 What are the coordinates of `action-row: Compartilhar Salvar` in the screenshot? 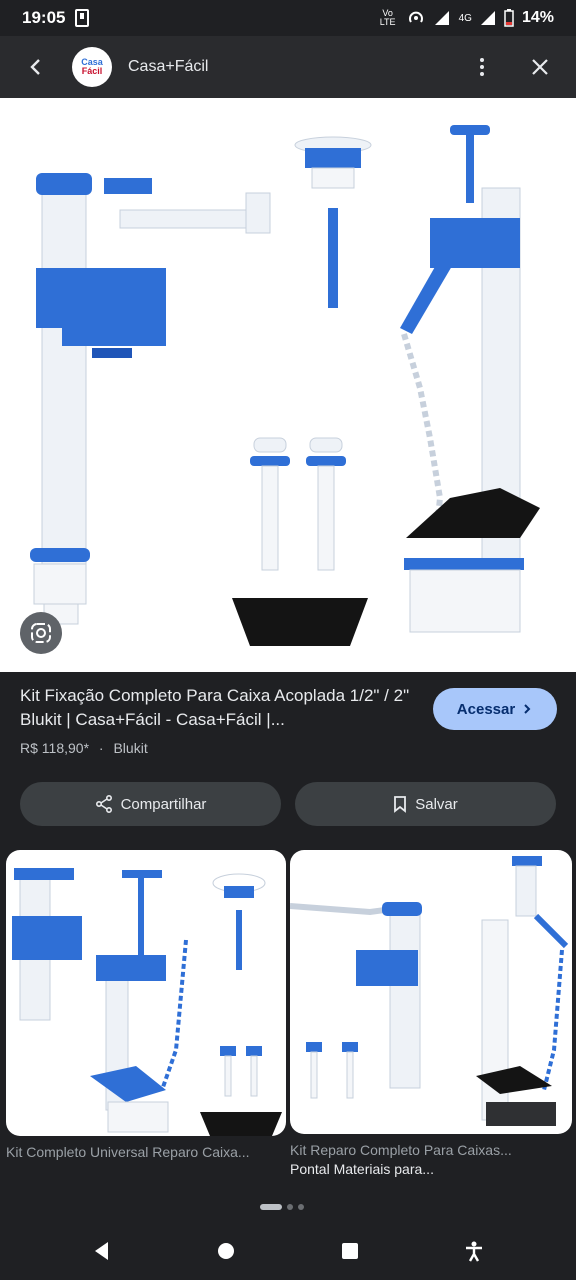 It's located at (288, 804).